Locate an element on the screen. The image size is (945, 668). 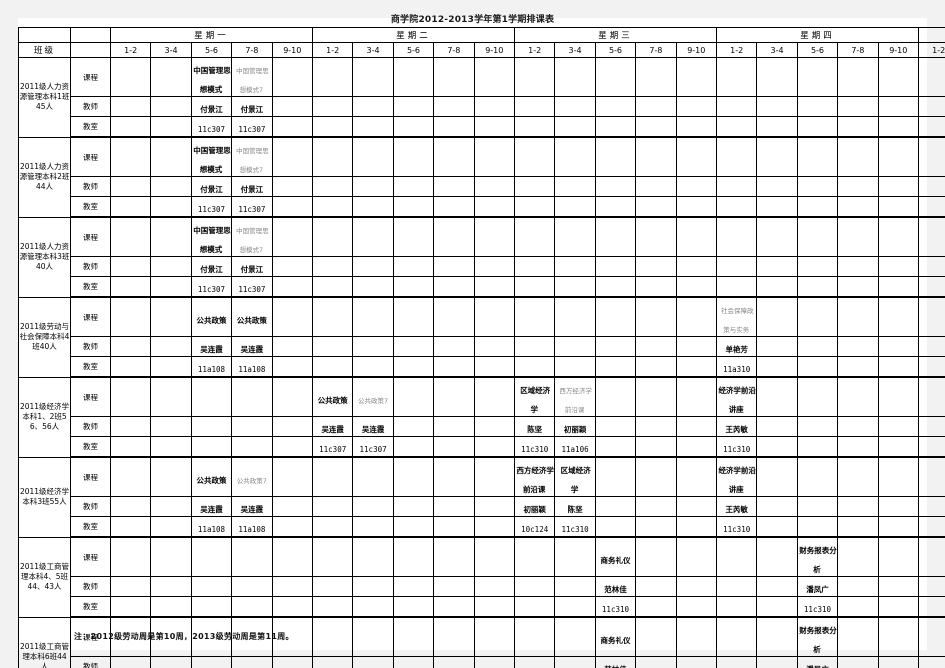
teacher-cell: 付景江 is located at coordinates (252, 186).